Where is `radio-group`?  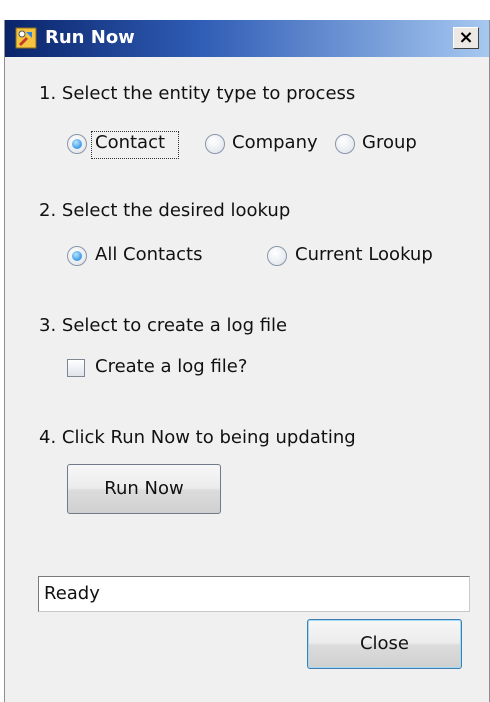 radio-group is located at coordinates (345, 144).